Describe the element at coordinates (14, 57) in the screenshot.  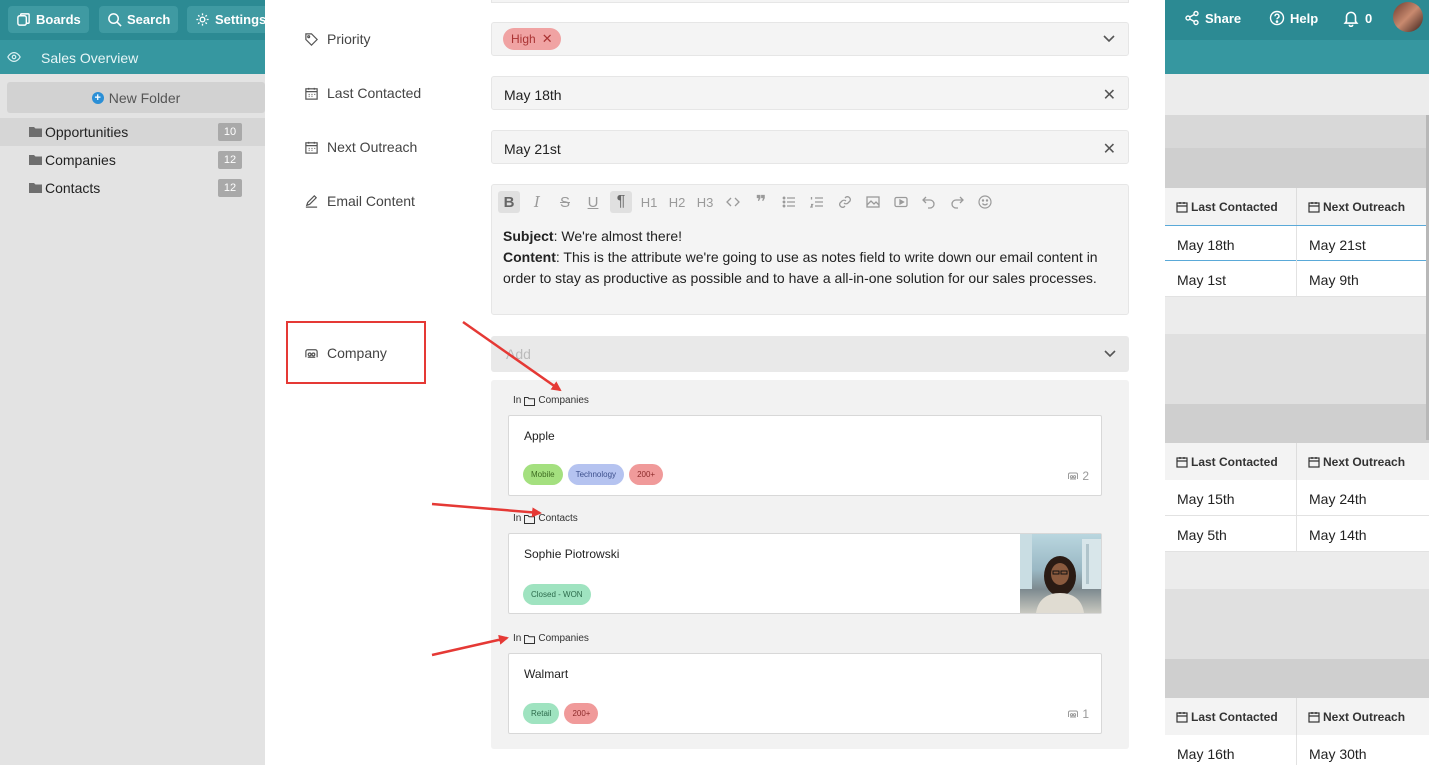
I see `eye-icon` at that location.